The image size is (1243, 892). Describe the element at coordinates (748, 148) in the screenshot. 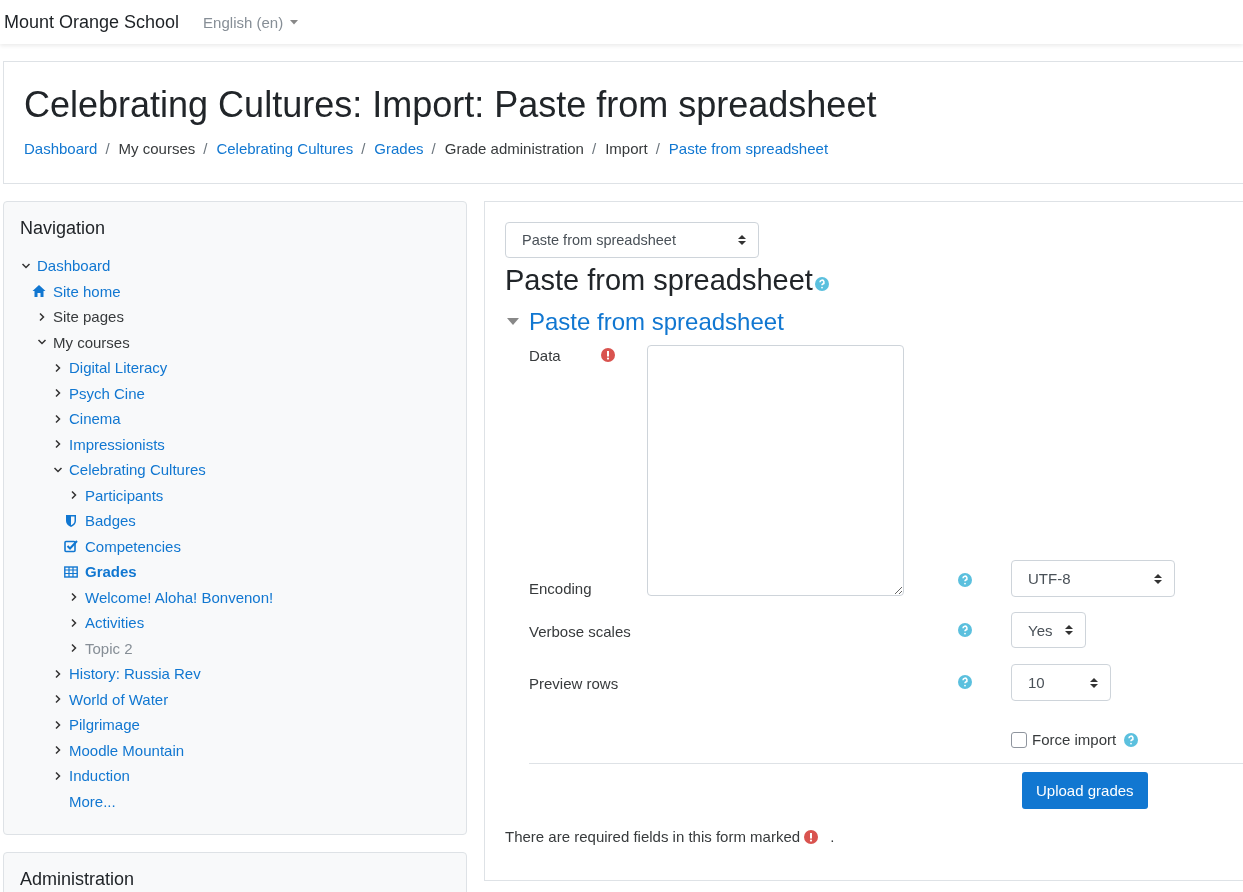

I see `breadcrumb-link: Paste from spreadsheet` at that location.